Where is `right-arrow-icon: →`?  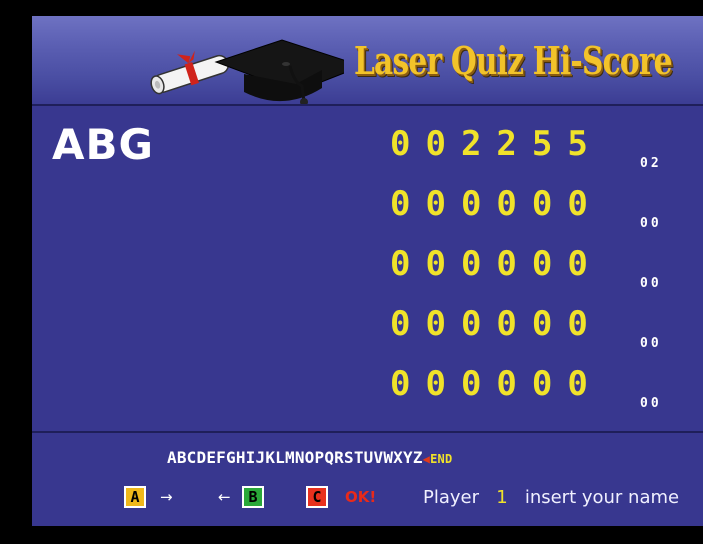
right-arrow-icon: → is located at coordinates (166, 497).